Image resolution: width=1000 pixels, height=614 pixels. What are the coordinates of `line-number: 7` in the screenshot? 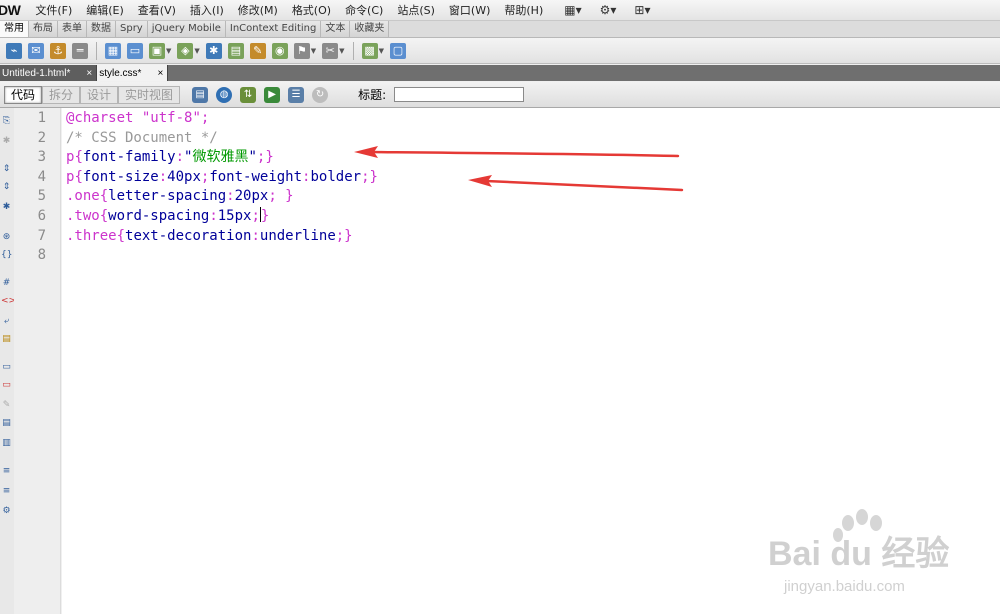 It's located at (41, 235).